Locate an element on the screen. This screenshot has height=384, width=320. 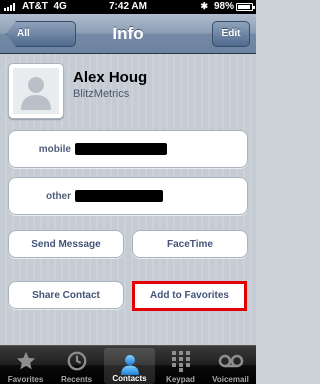
share-contact-label: Share Contact is located at coordinates (66, 295).